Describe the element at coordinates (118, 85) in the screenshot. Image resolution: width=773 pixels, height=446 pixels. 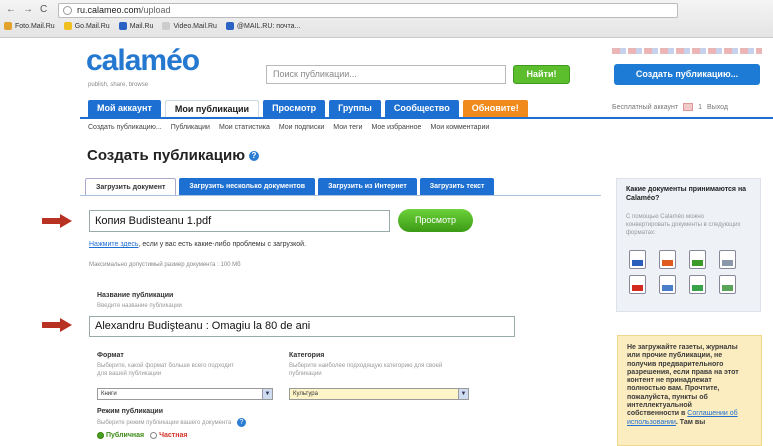
I see `logo-tagline: publish, share, browse` at that location.